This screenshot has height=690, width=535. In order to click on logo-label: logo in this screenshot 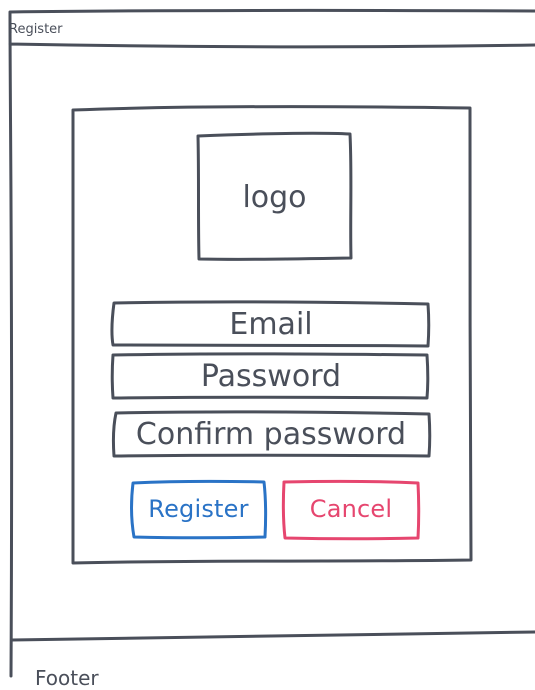, I will do `click(274, 197)`.